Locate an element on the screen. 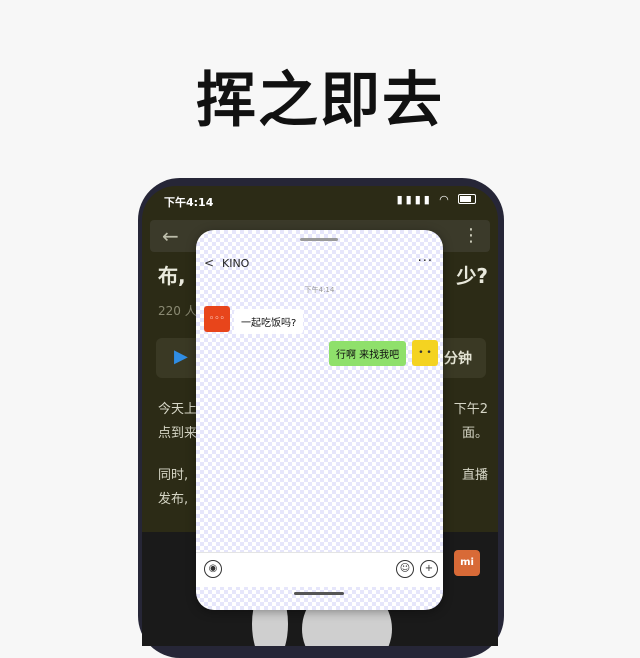  para2-left: 同时, is located at coordinates (173, 475).